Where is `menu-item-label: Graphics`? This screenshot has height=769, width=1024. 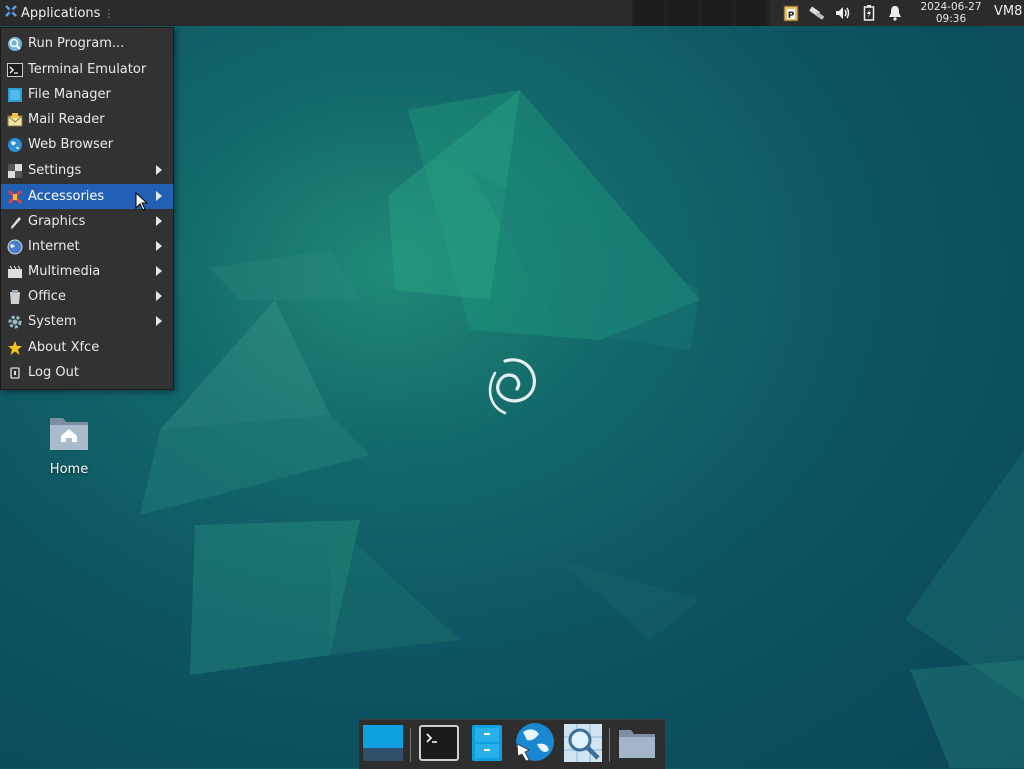 menu-item-label: Graphics is located at coordinates (57, 221).